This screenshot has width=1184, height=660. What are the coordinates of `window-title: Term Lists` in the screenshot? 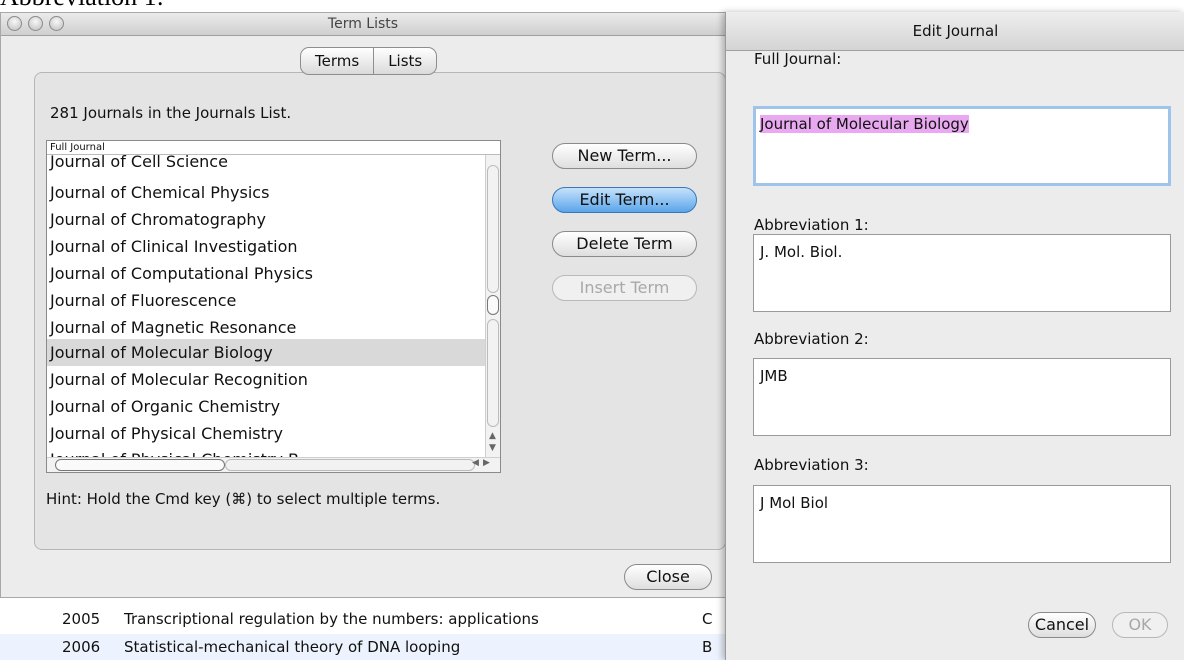 It's located at (363, 24).